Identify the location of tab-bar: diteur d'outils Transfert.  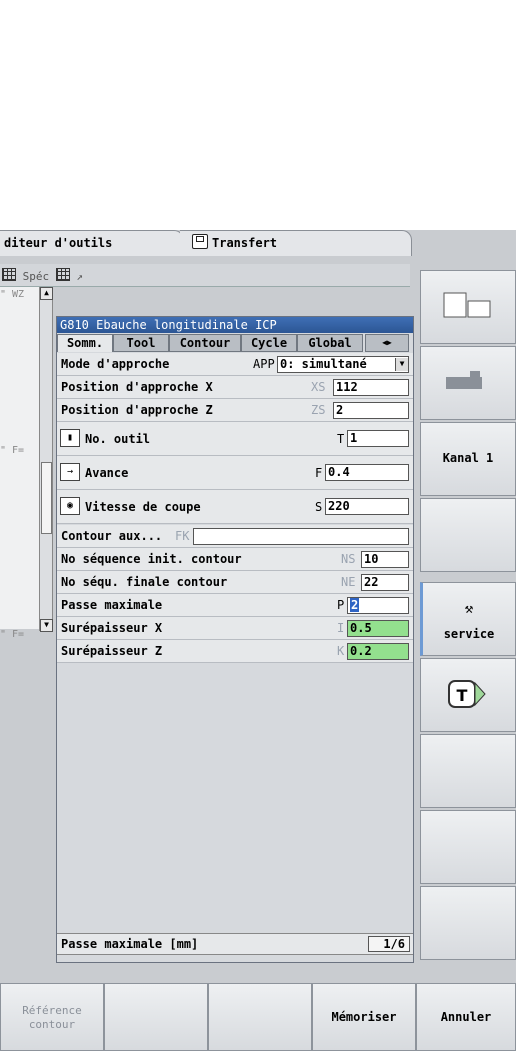
(208, 243).